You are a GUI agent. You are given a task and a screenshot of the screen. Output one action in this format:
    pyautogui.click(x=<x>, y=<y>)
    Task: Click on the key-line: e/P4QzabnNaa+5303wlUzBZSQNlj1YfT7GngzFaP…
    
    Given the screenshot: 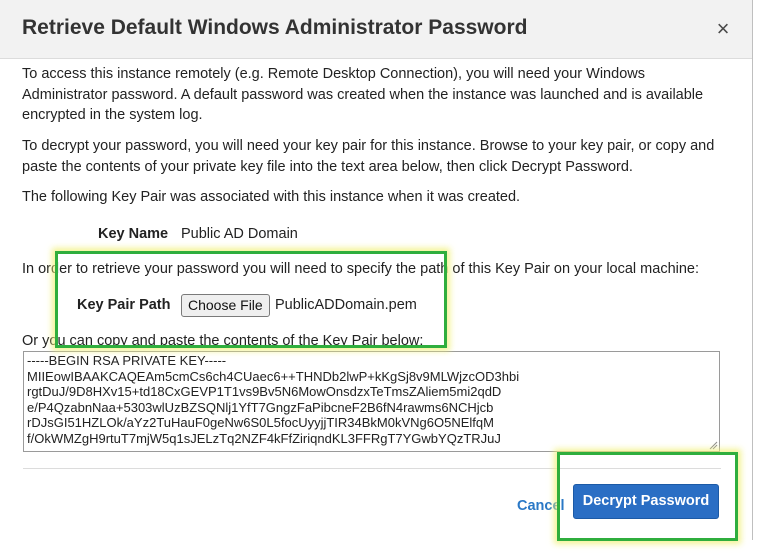 What is the action you would take?
    pyautogui.click(x=260, y=407)
    